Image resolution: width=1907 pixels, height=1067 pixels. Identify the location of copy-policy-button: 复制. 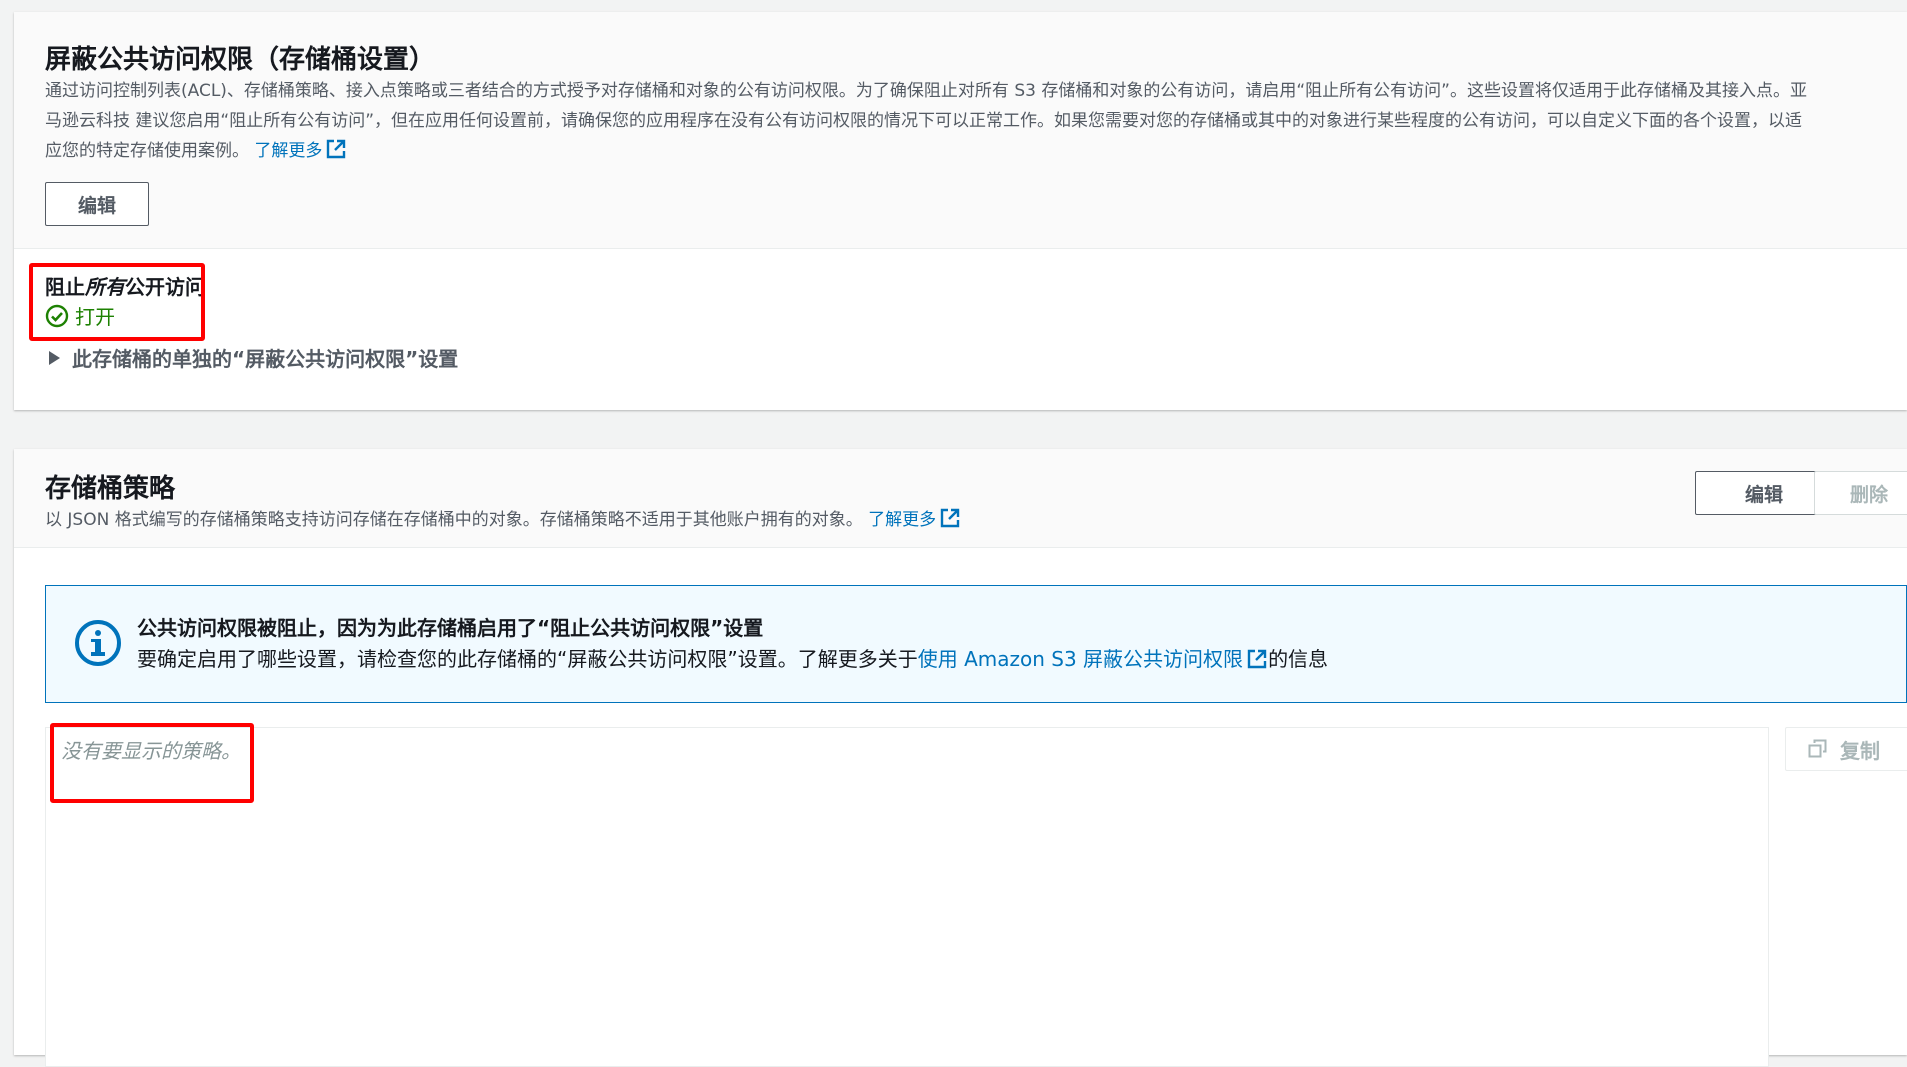
(1846, 749).